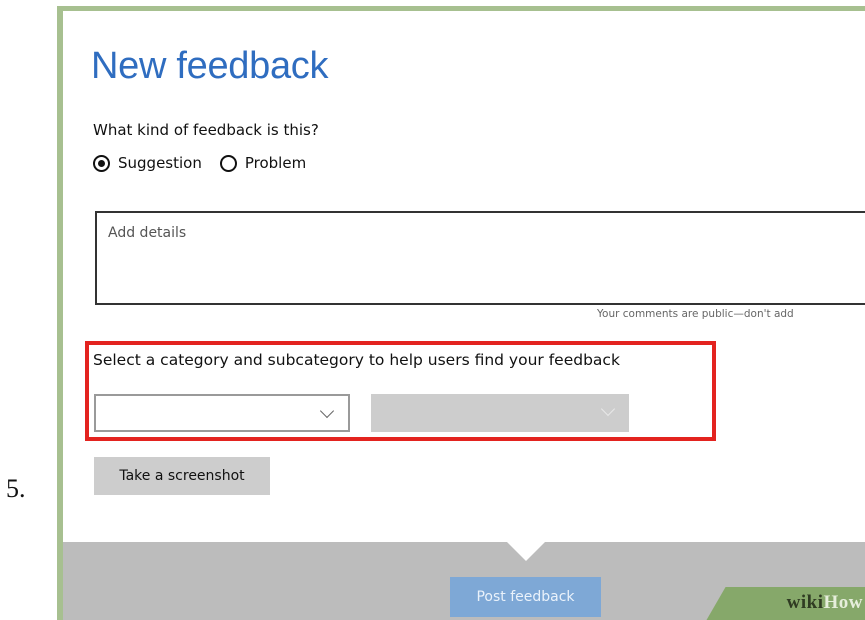 The height and width of the screenshot is (620, 865). What do you see at coordinates (16, 488) in the screenshot?
I see `step-number: 5.` at bounding box center [16, 488].